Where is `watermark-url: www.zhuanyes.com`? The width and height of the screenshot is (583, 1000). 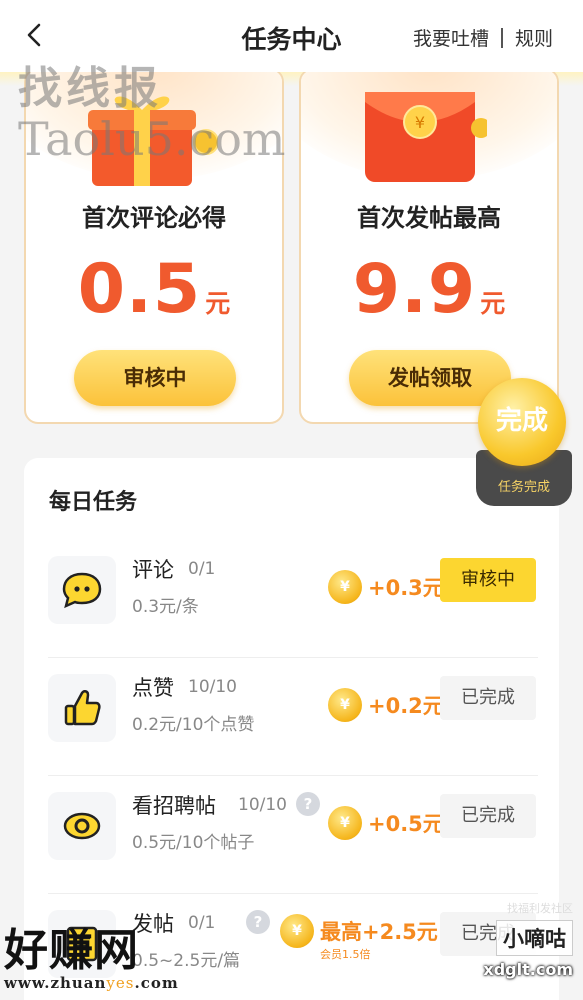
watermark-url: www.zhuanyes.com is located at coordinates (91, 983).